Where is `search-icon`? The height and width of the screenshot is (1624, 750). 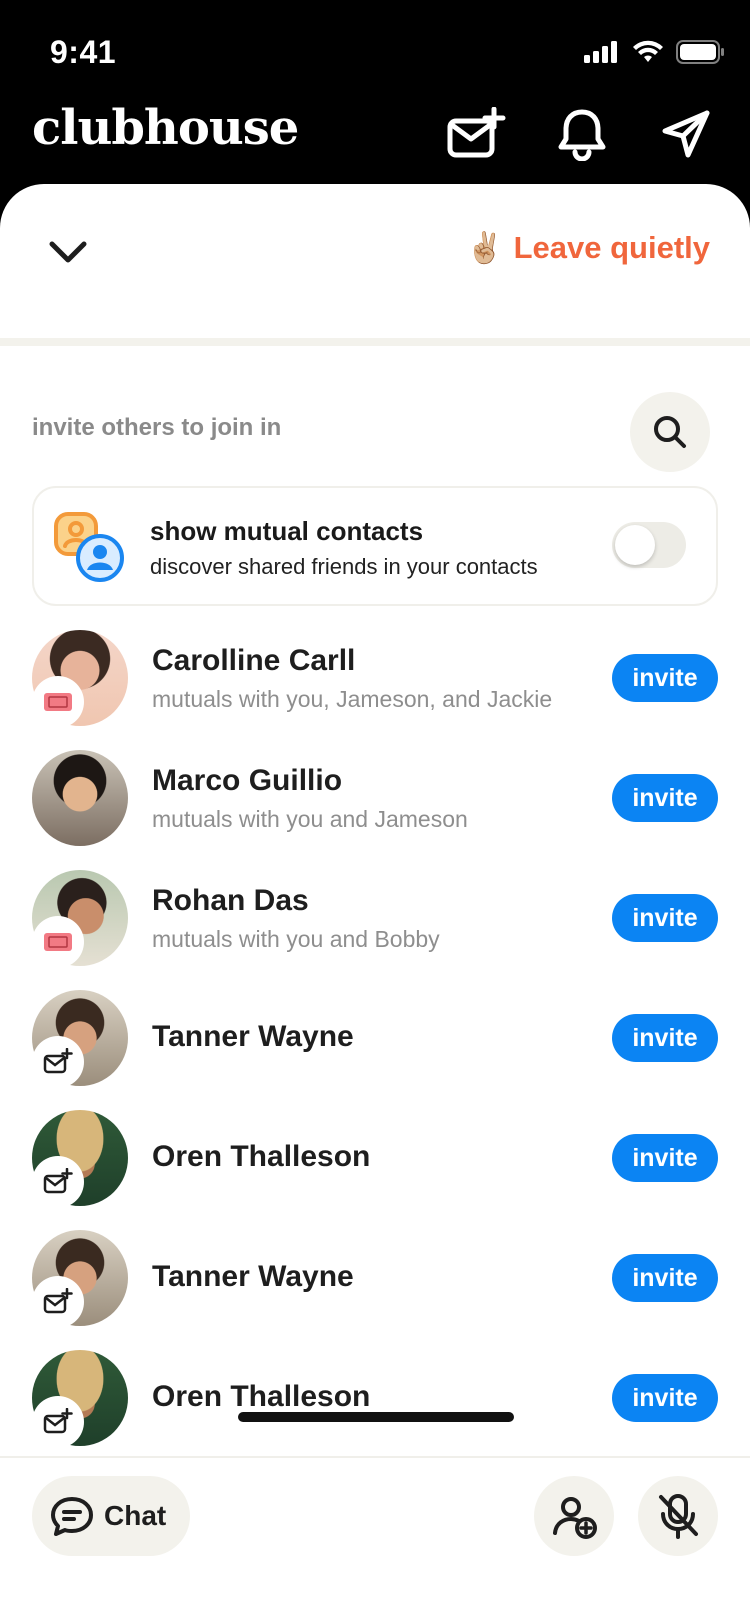 search-icon is located at coordinates (670, 432).